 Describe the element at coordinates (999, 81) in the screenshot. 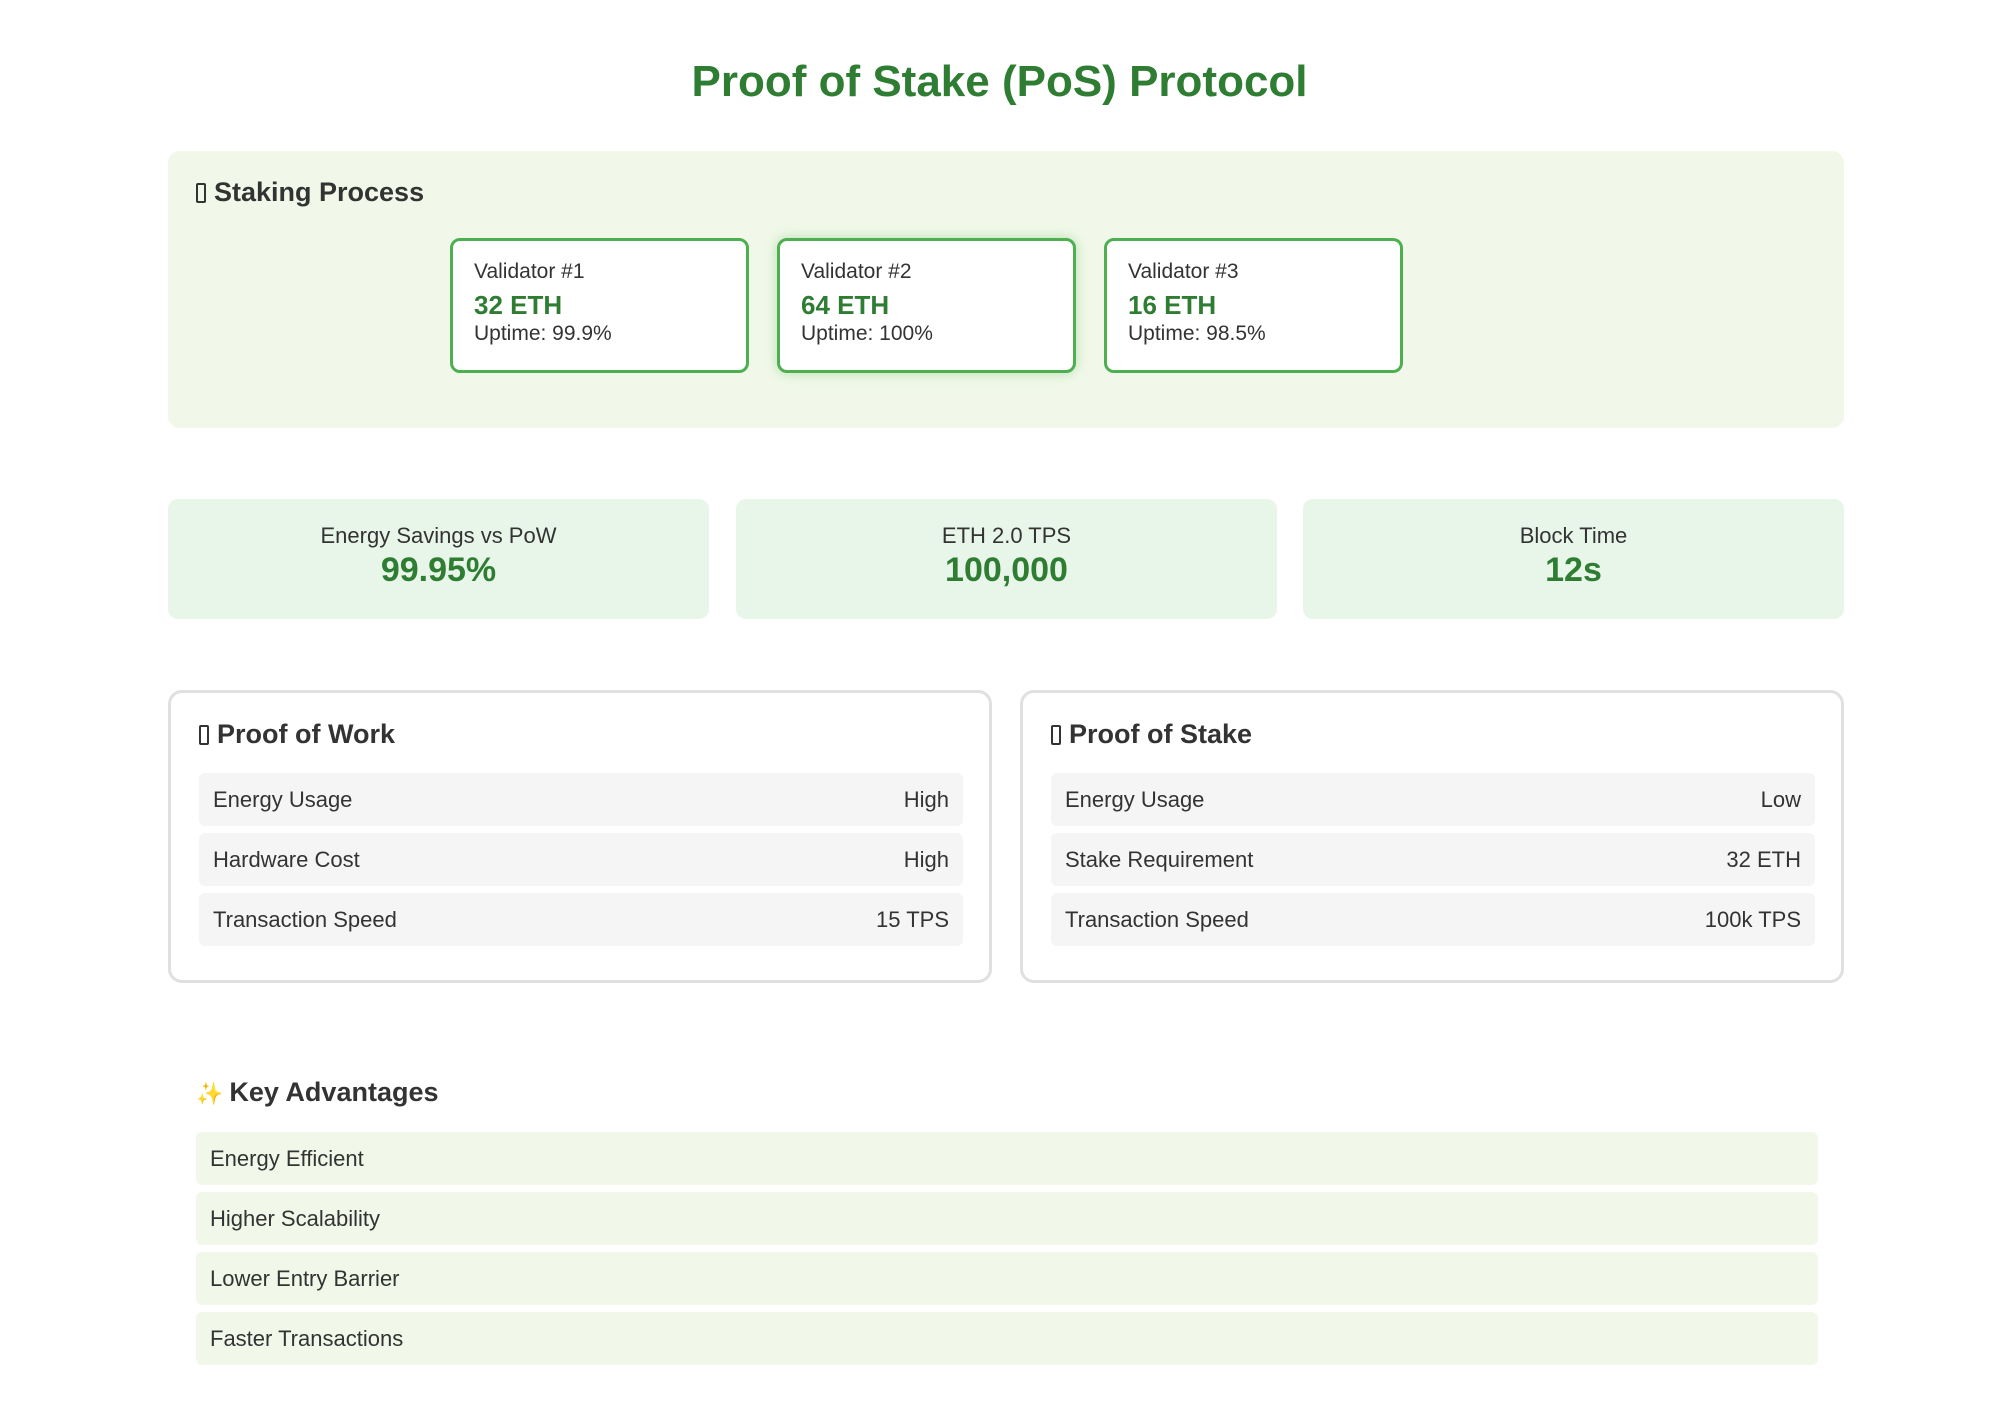

I see `page-title: Proof of Stake (PoS) Protocol` at that location.